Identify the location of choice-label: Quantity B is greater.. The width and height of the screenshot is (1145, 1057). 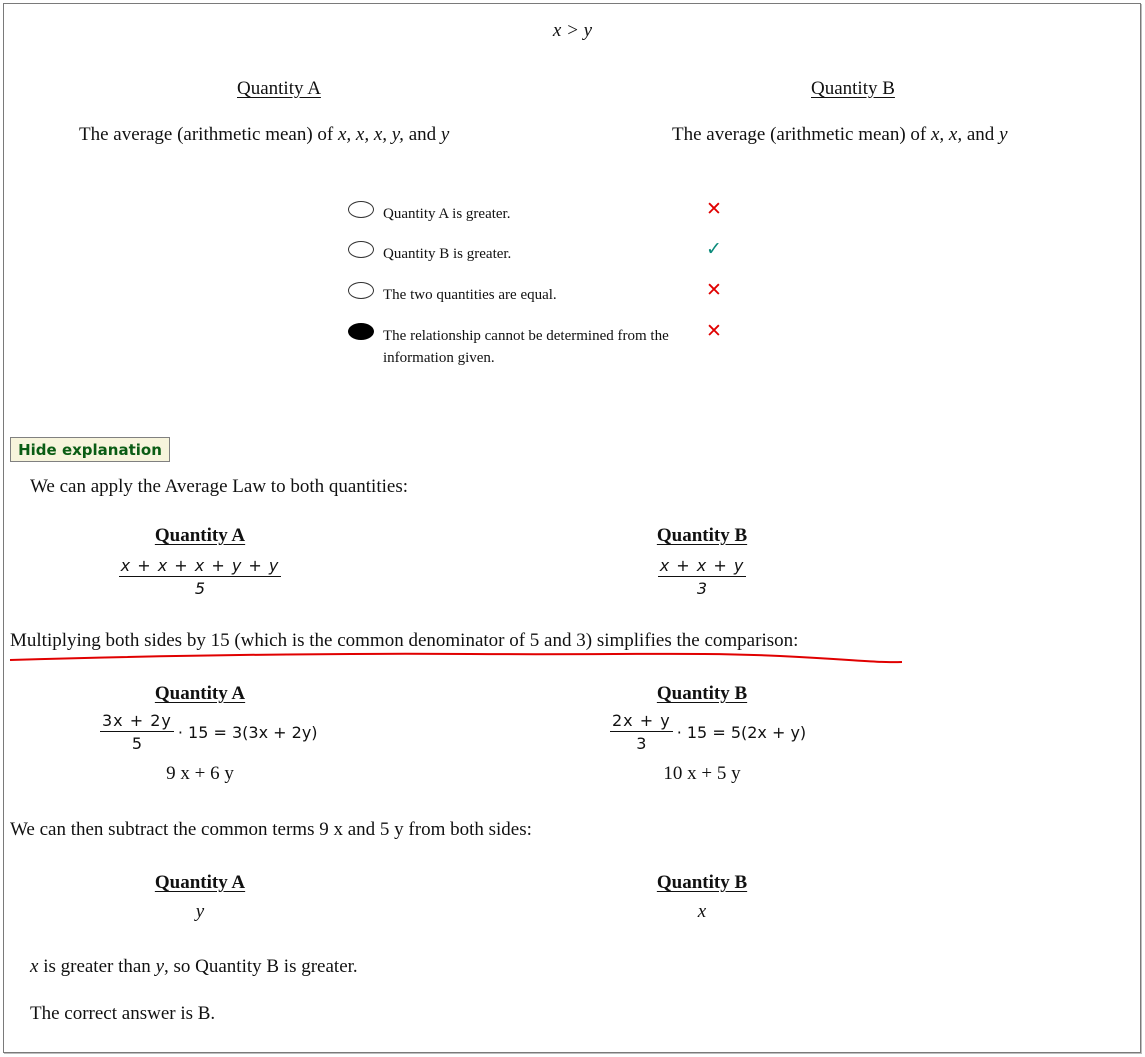
(447, 254).